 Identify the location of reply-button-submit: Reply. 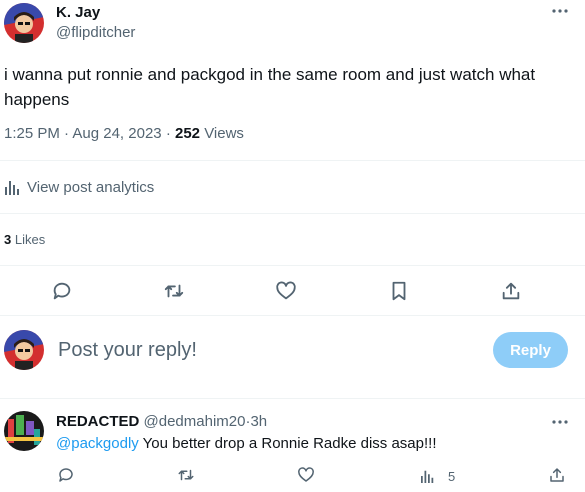
(530, 350).